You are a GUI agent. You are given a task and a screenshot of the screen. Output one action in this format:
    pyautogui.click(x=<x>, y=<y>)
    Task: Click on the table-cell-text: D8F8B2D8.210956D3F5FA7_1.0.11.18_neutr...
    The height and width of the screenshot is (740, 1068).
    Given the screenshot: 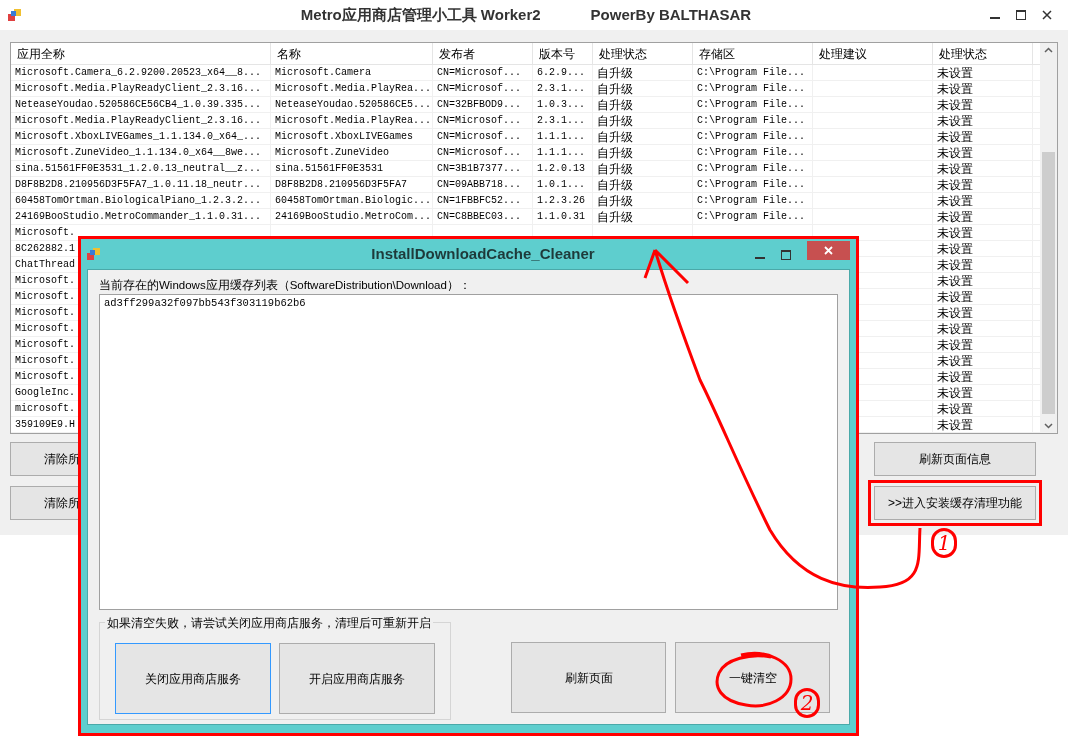 What is the action you would take?
    pyautogui.click(x=138, y=185)
    